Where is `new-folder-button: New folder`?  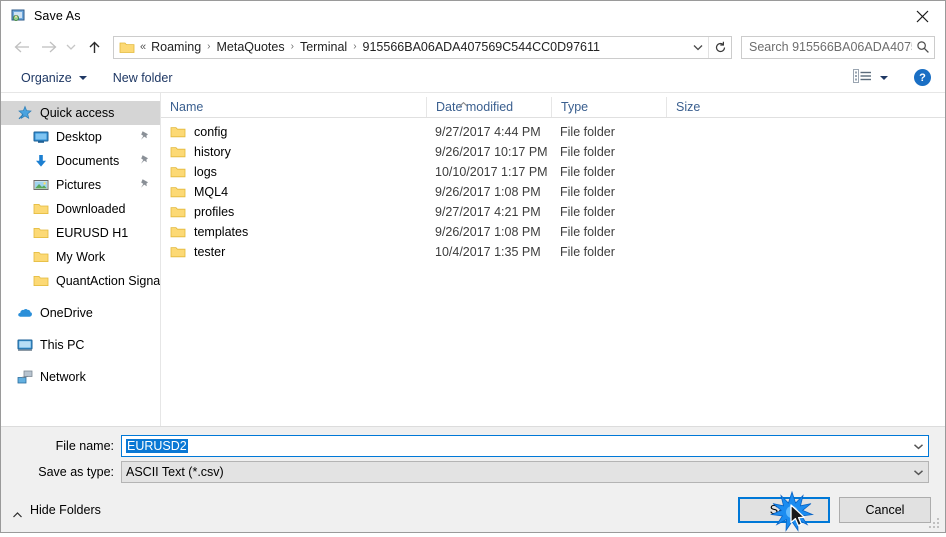
new-folder-button: New folder is located at coordinates (143, 78).